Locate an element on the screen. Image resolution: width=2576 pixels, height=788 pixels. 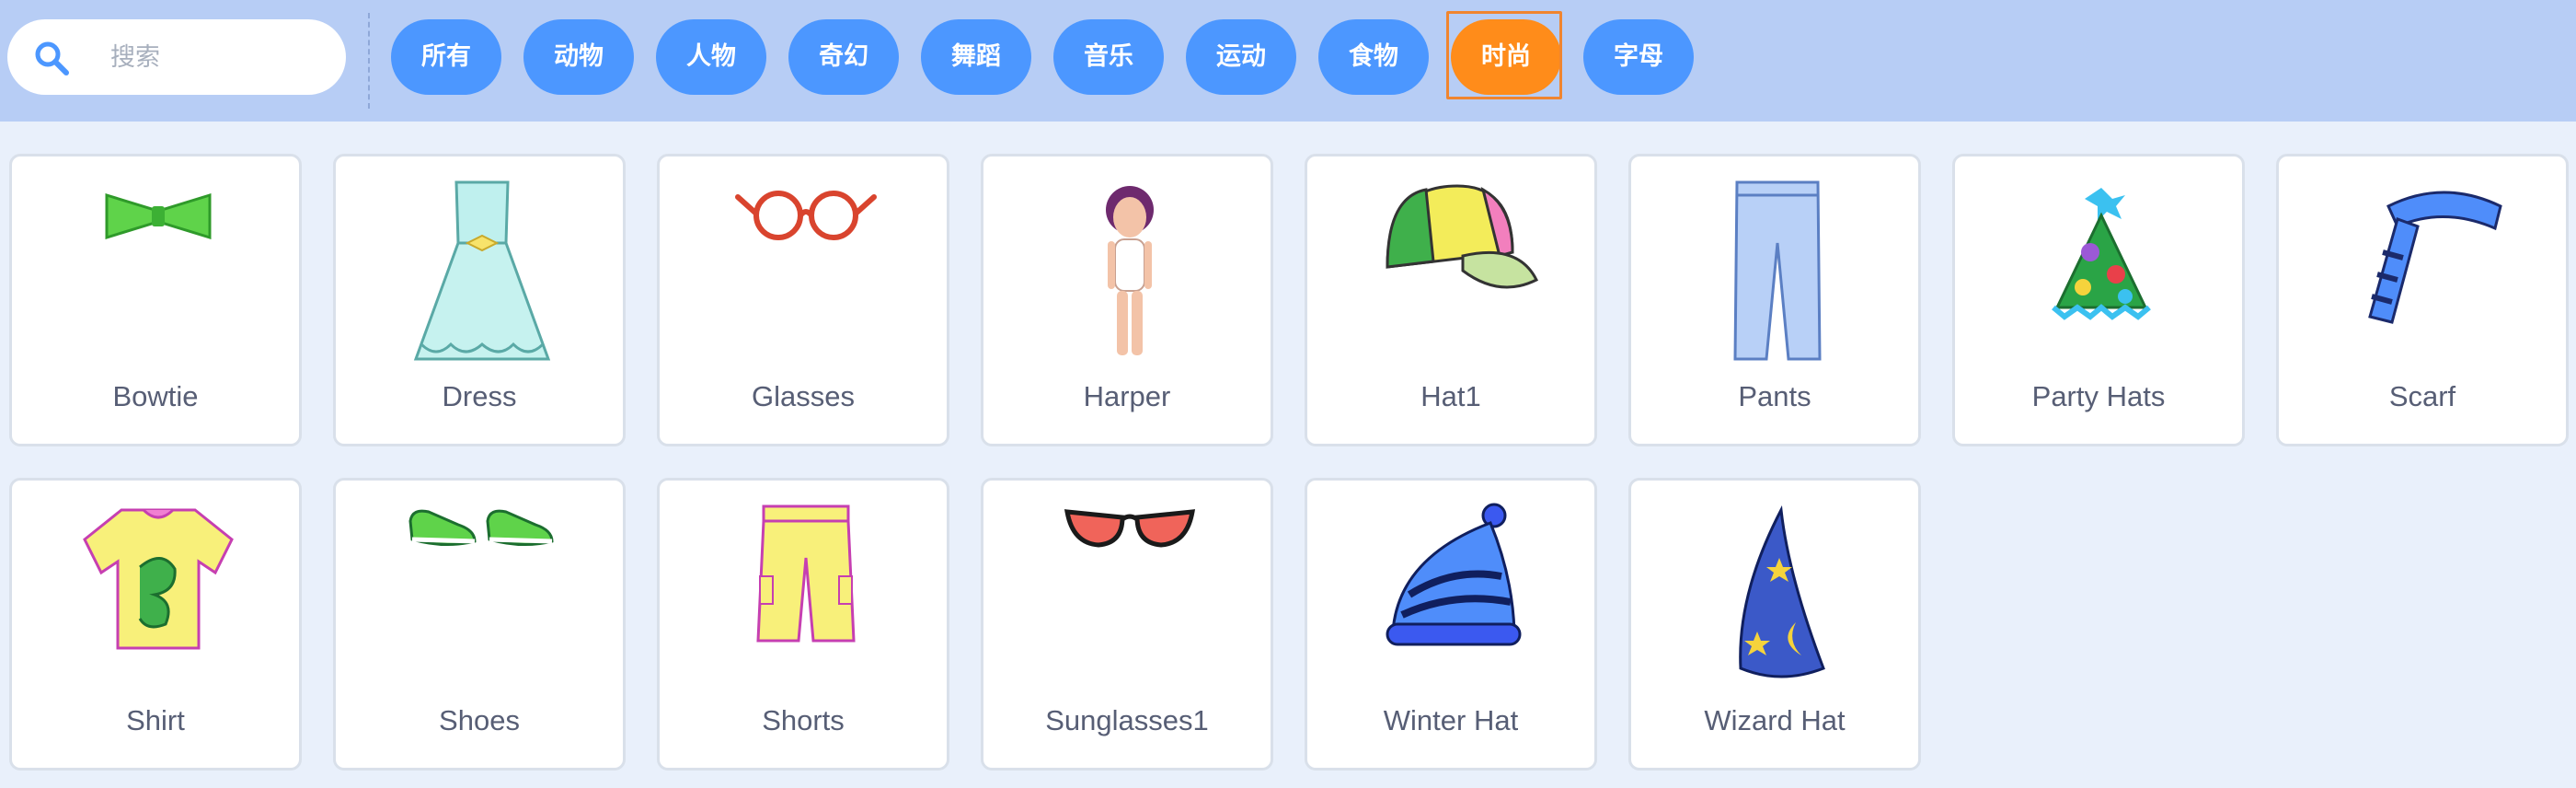
wizard-hat-icon is located at coordinates (1782, 591).